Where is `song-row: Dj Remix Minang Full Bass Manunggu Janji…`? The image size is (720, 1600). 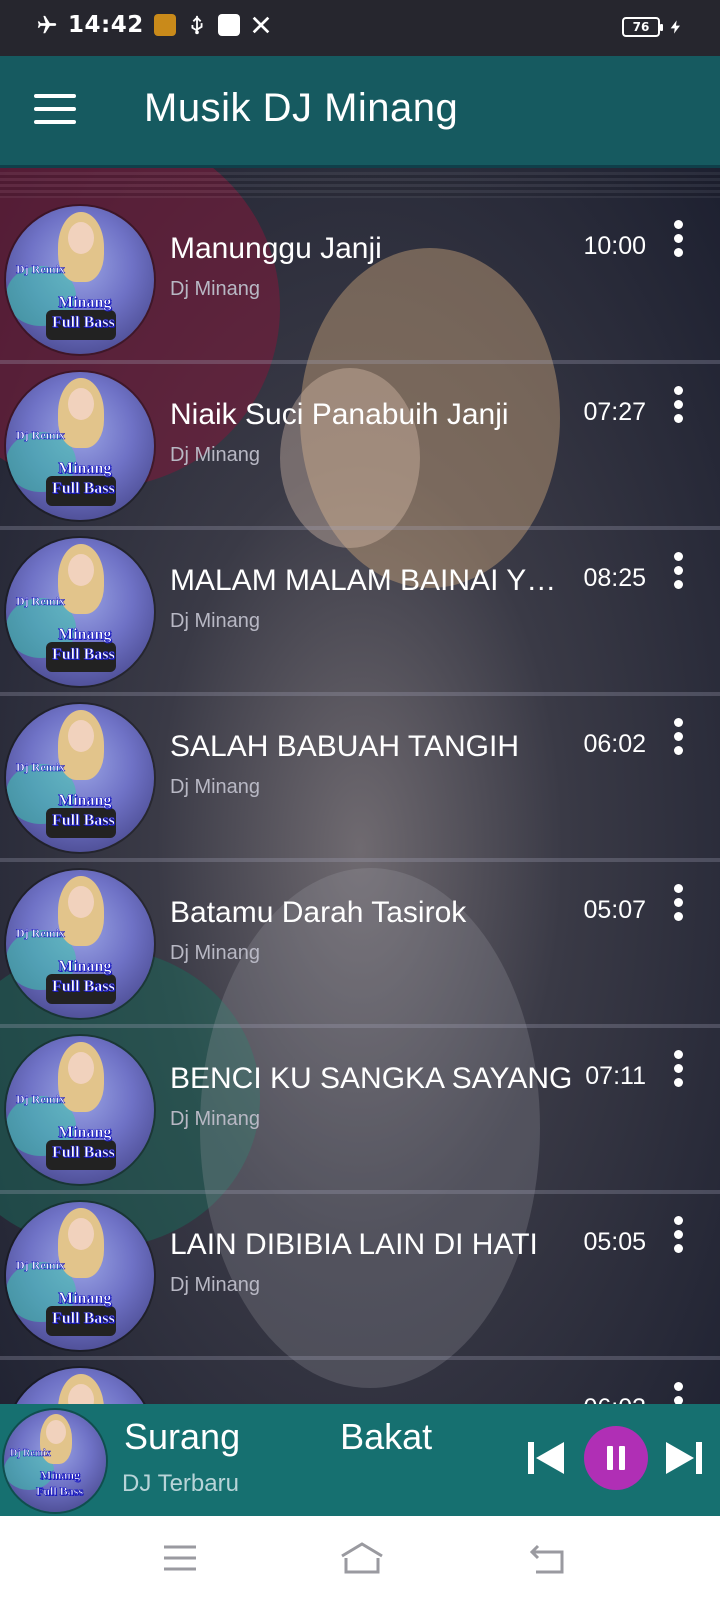
song-row: Dj Remix Minang Full Bass Manunggu Janji… is located at coordinates (360, 281).